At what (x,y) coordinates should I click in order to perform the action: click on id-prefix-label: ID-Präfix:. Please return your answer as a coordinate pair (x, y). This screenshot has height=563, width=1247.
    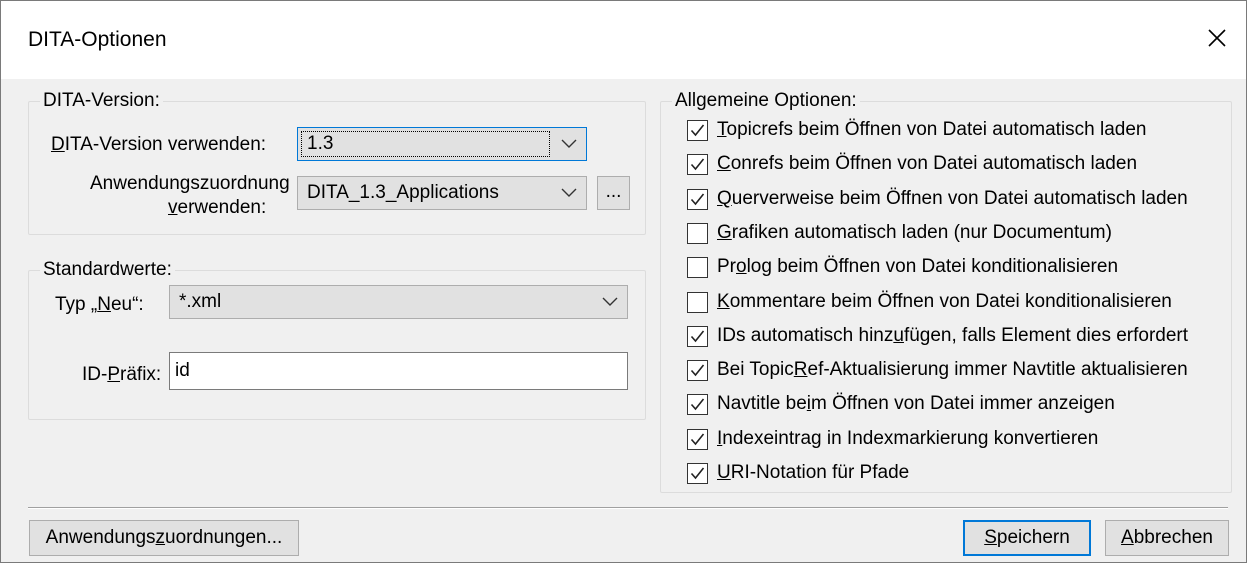
    Looking at the image, I should click on (122, 374).